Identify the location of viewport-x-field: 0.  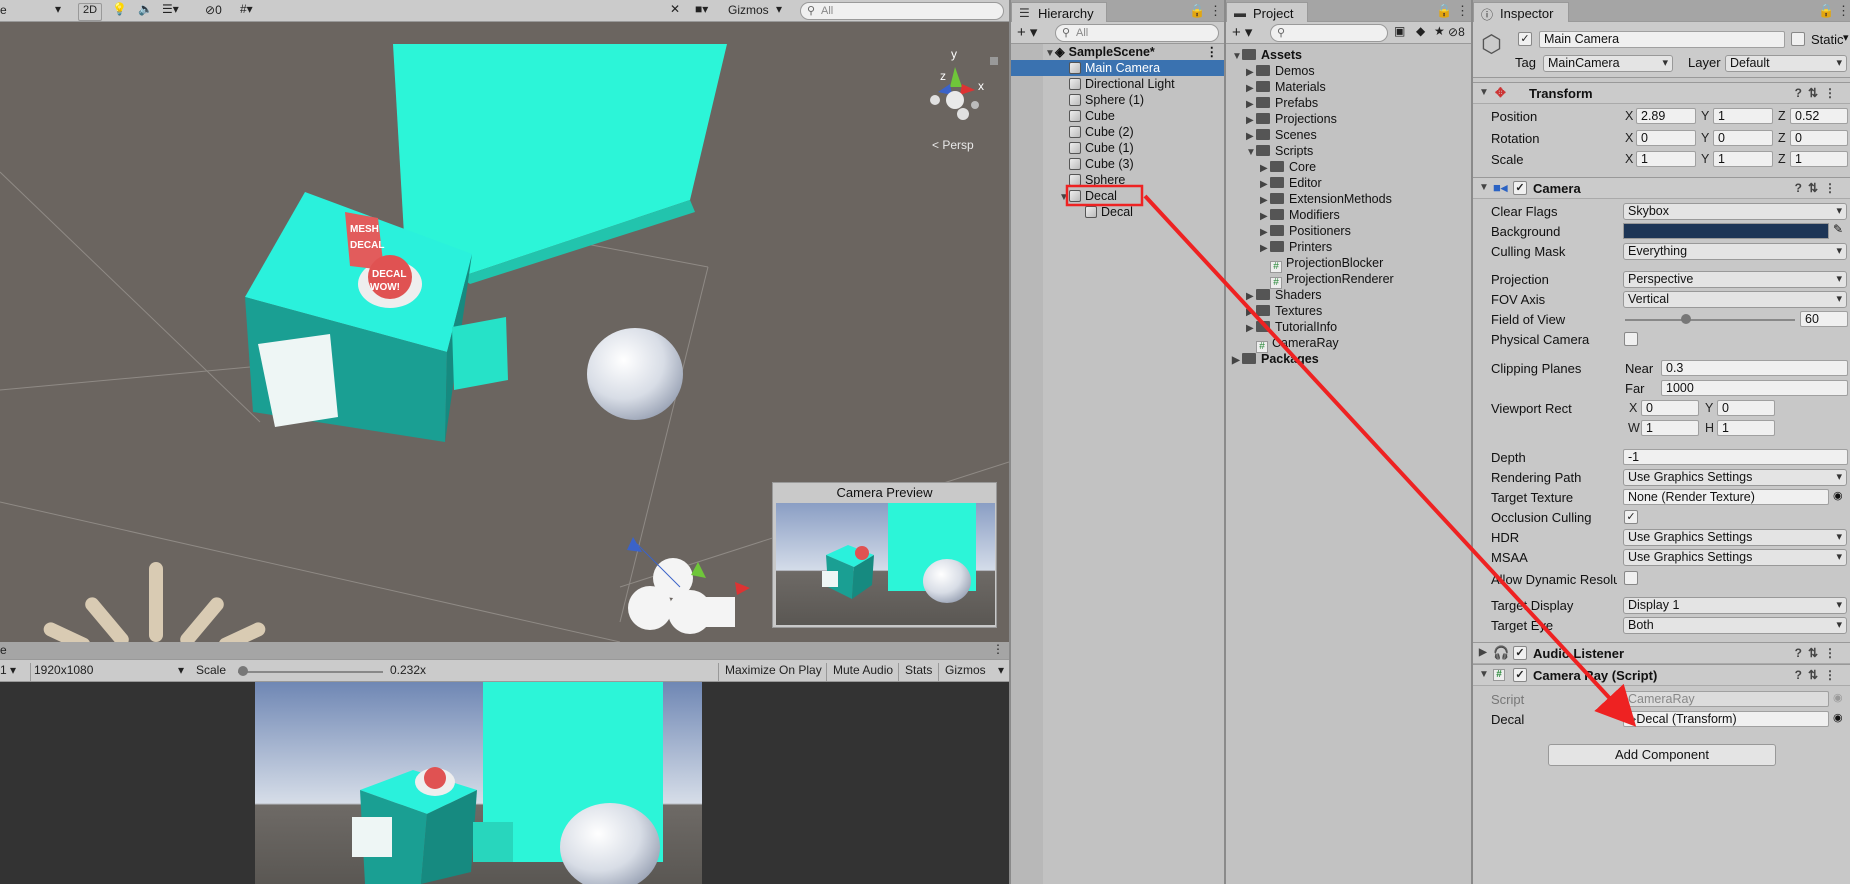
(1670, 408).